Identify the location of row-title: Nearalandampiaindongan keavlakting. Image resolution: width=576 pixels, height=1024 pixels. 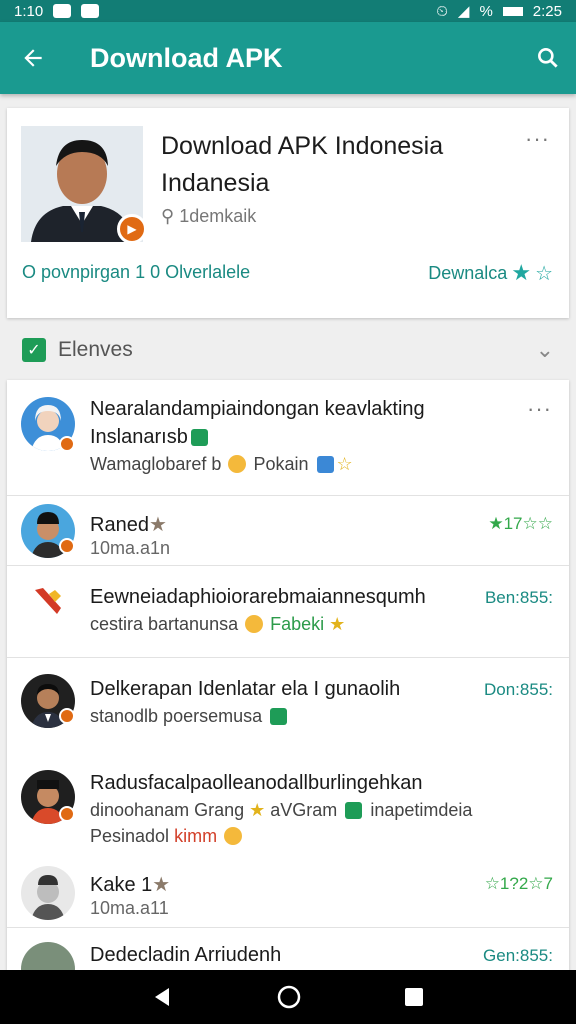
(257, 409).